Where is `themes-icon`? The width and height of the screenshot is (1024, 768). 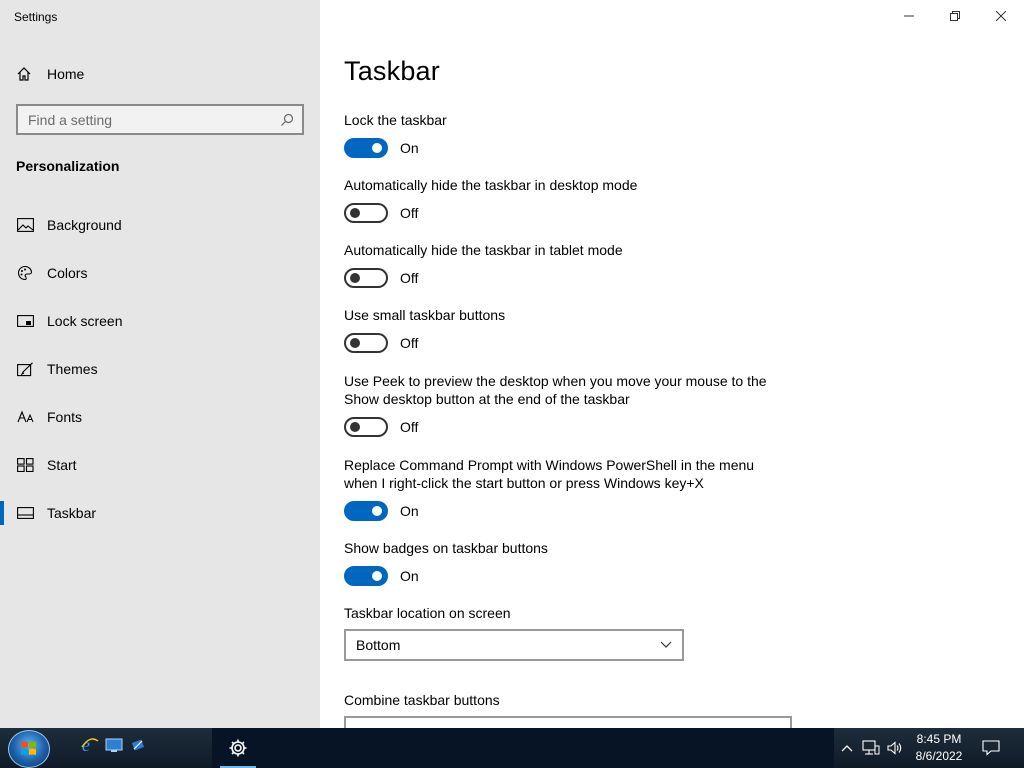 themes-icon is located at coordinates (25, 369).